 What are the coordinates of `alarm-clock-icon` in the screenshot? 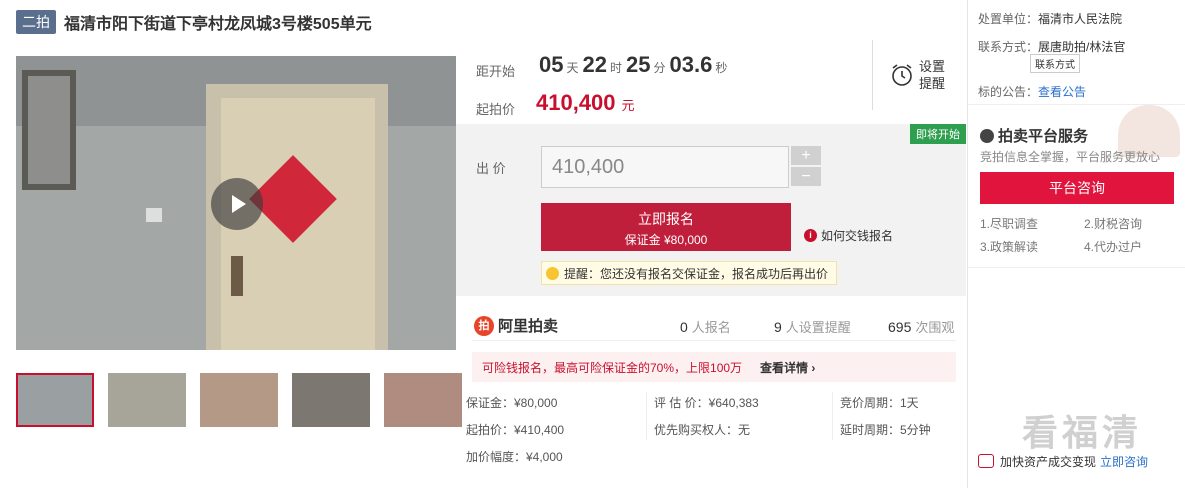 It's located at (902, 75).